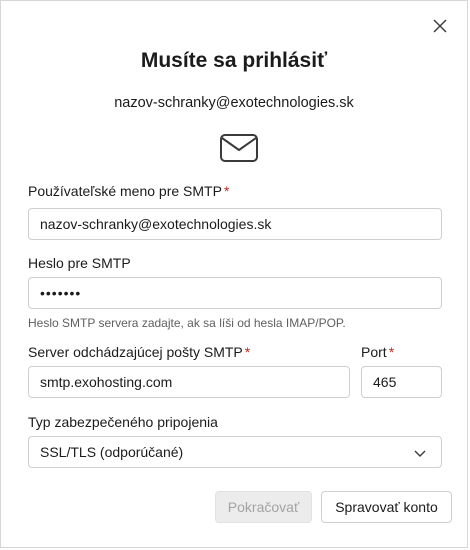 The height and width of the screenshot is (550, 470). What do you see at coordinates (135, 352) in the screenshot?
I see `server-label-text: Server odchádzajúcej pošty SMTP` at bounding box center [135, 352].